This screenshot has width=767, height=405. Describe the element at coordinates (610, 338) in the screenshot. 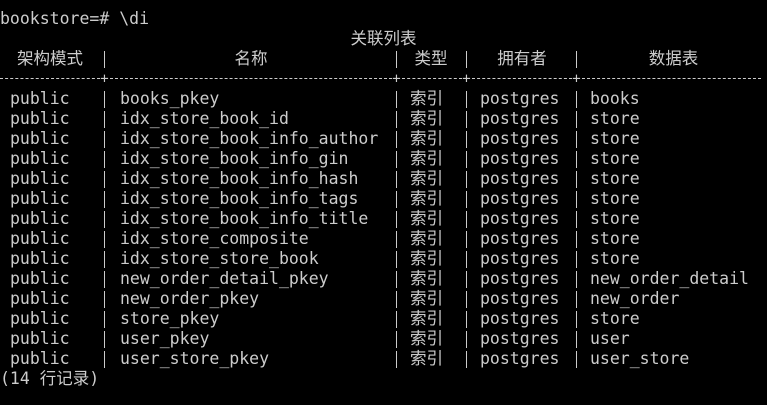

I see `cell-table: user` at that location.